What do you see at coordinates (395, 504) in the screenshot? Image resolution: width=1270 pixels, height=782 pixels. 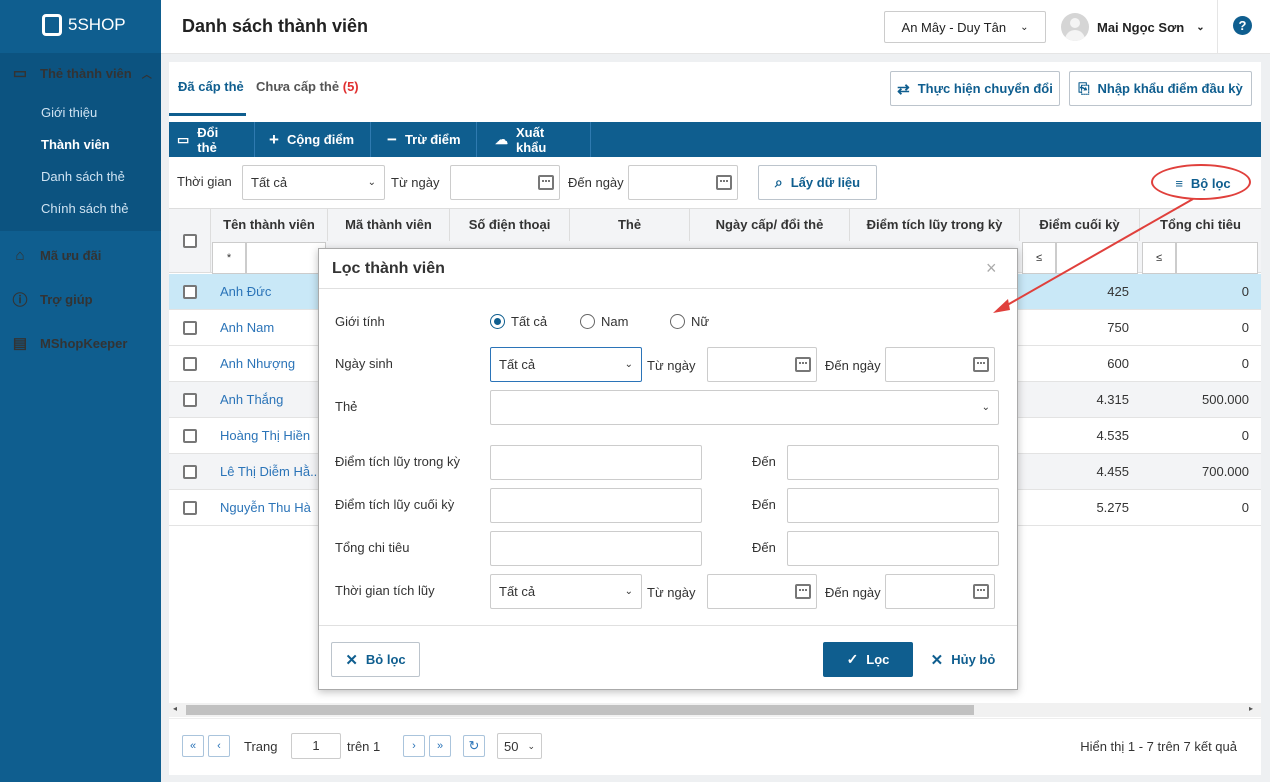 I see `final-points-label: Điểm tích lũy cuối kỳ` at bounding box center [395, 504].